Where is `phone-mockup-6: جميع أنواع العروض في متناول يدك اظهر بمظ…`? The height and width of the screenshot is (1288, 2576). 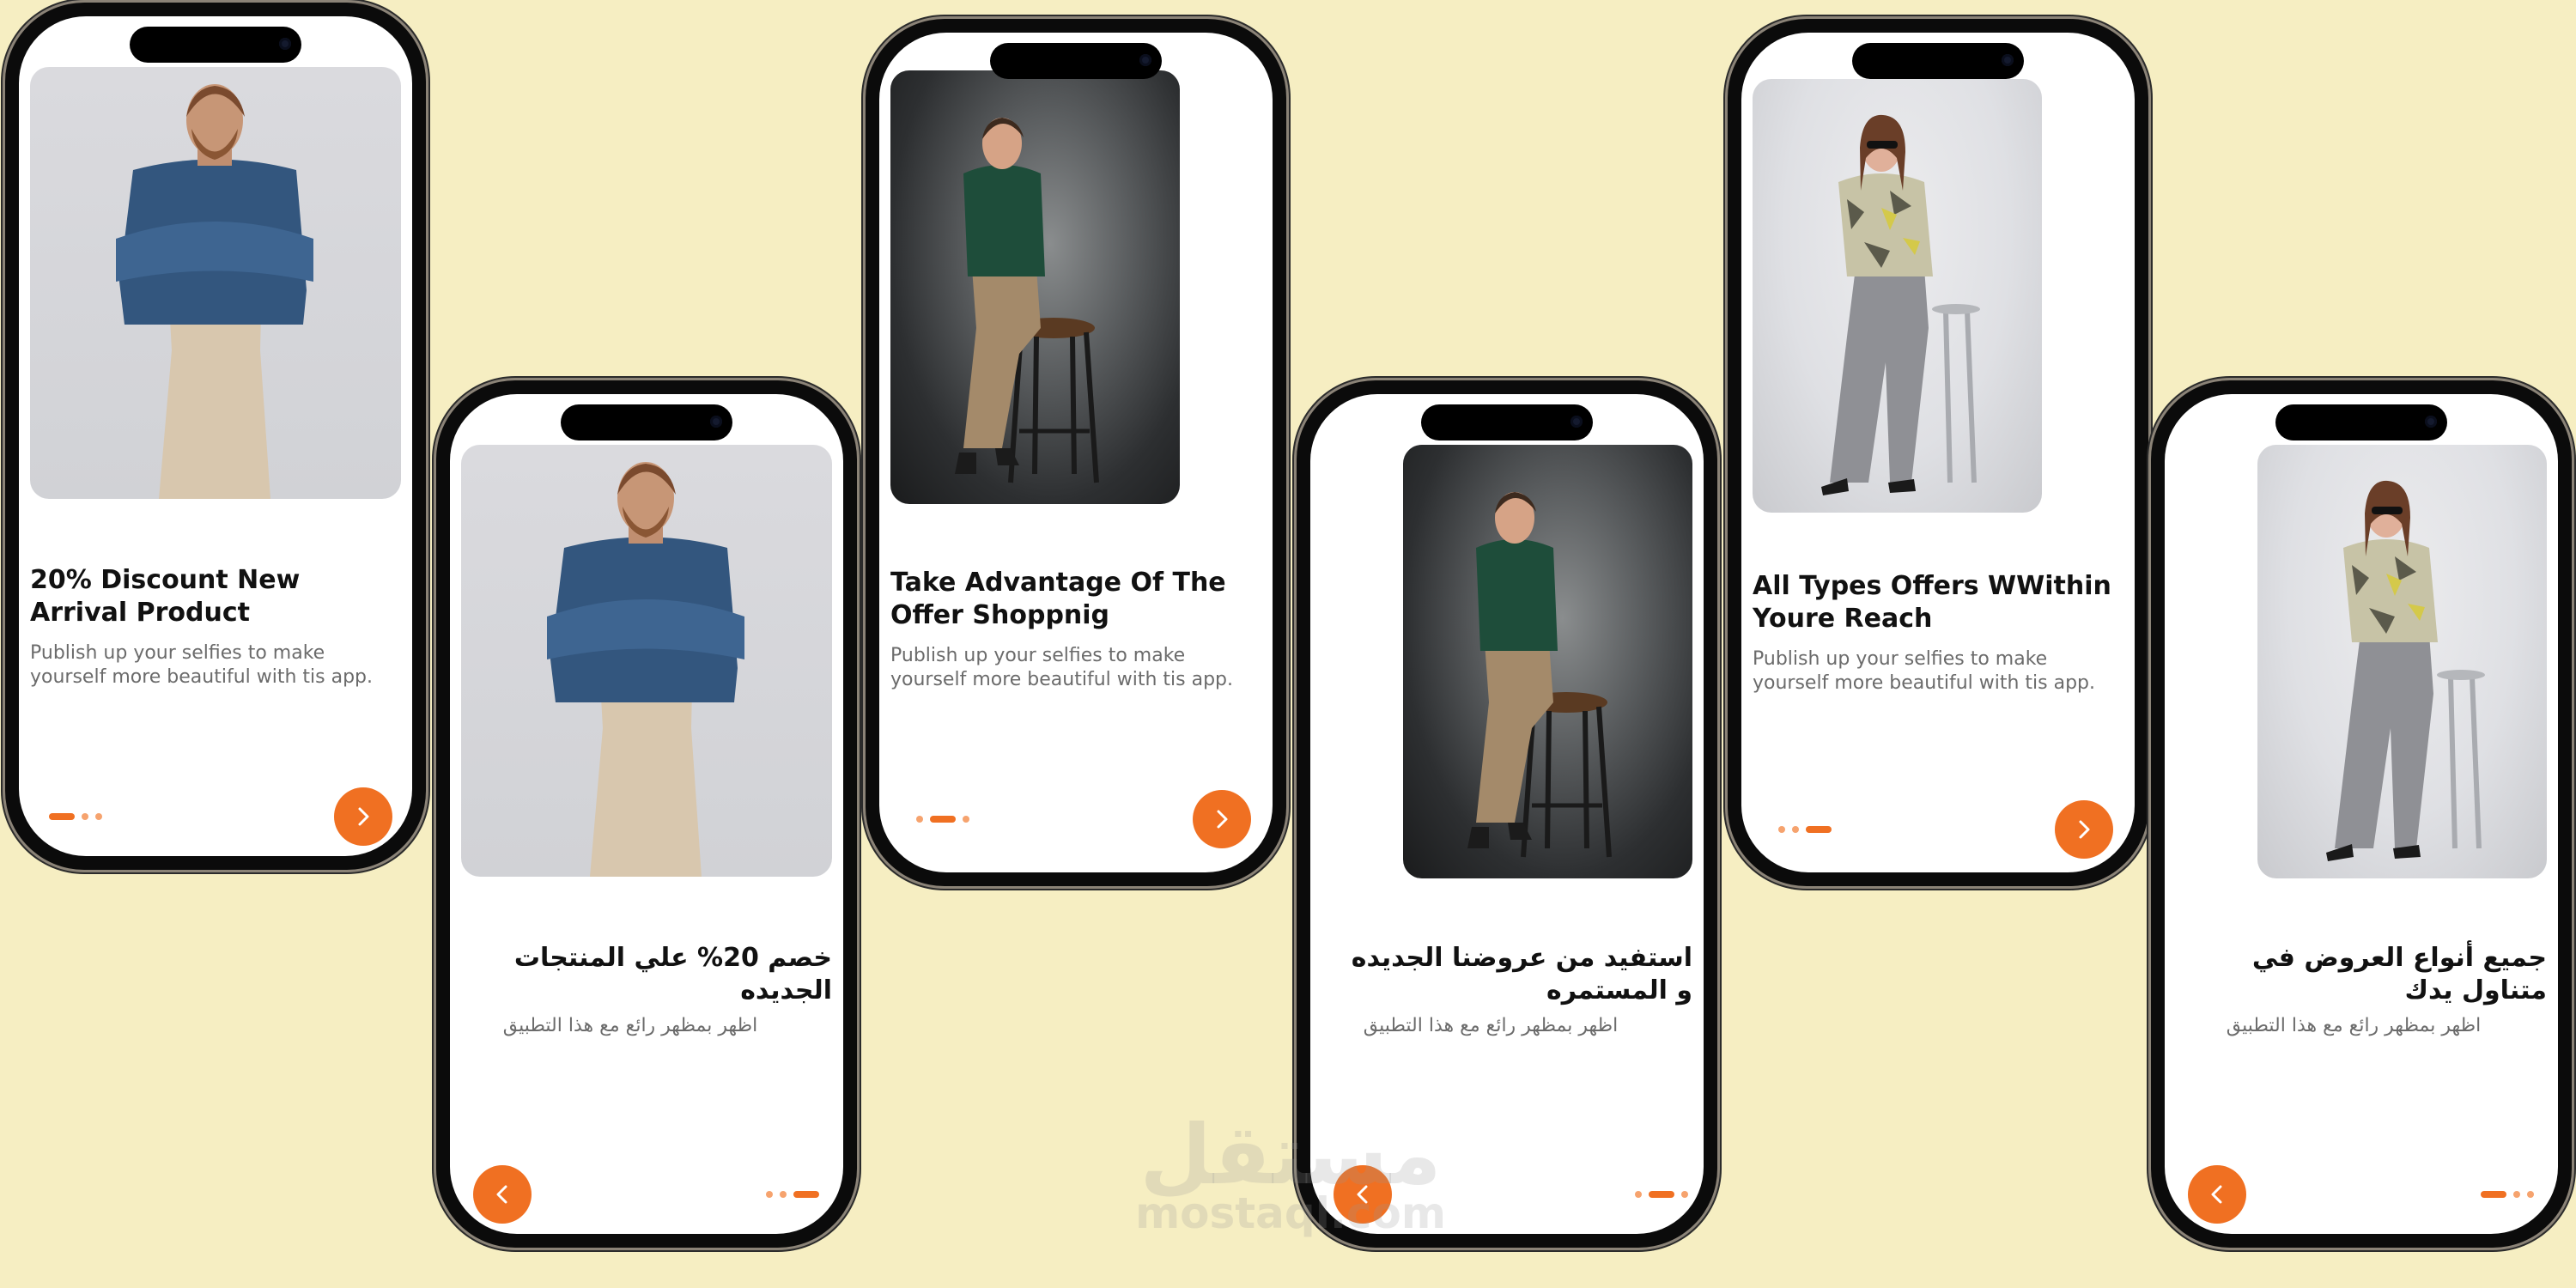
phone-mockup-6: جميع أنواع العروض في متناول يدك اظهر بمظ… is located at coordinates (2361, 814).